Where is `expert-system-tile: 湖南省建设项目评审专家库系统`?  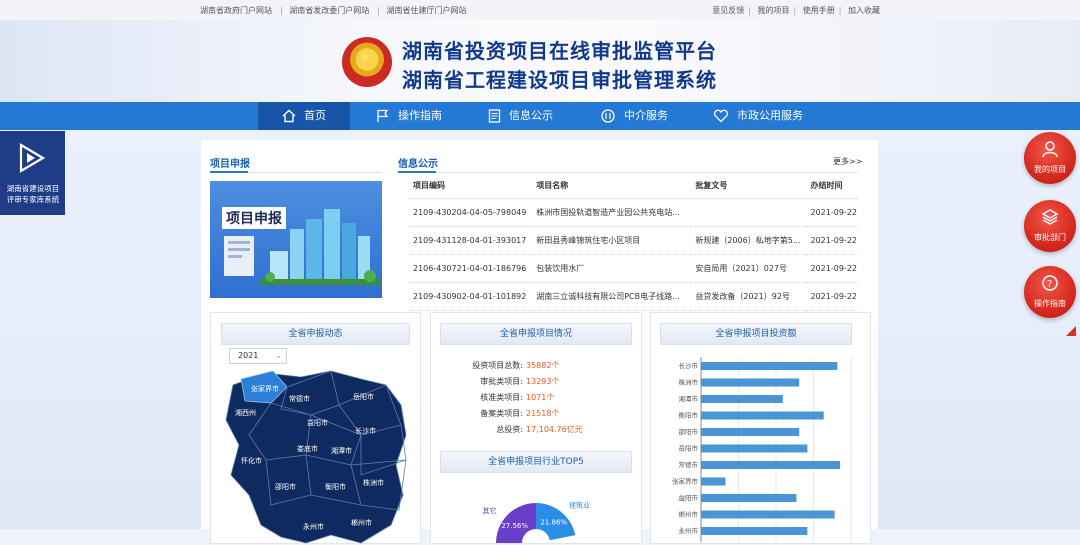
expert-system-tile: 湖南省建设项目评审专家库系统 is located at coordinates (32, 173).